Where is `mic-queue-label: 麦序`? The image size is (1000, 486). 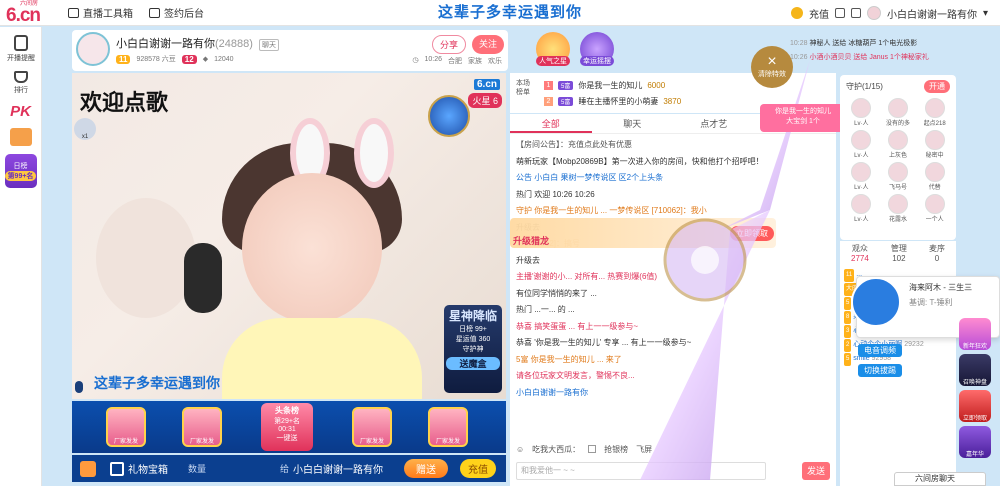
mic-queue-label: 麦序 is located at coordinates (936, 248).